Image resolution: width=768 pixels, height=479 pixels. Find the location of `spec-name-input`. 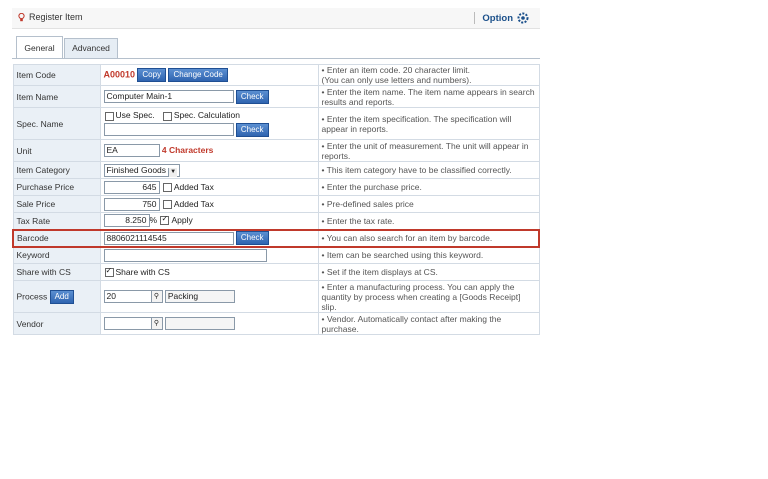

spec-name-input is located at coordinates (168, 130).